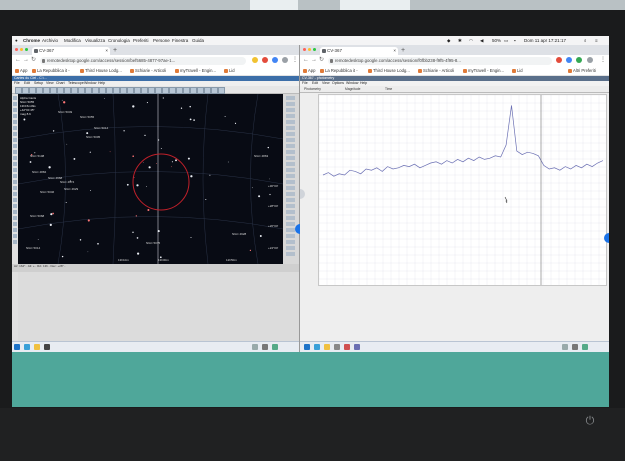 This screenshot has width=625, height=461. I want to click on object-label: NGC 4974, so click(67, 182).